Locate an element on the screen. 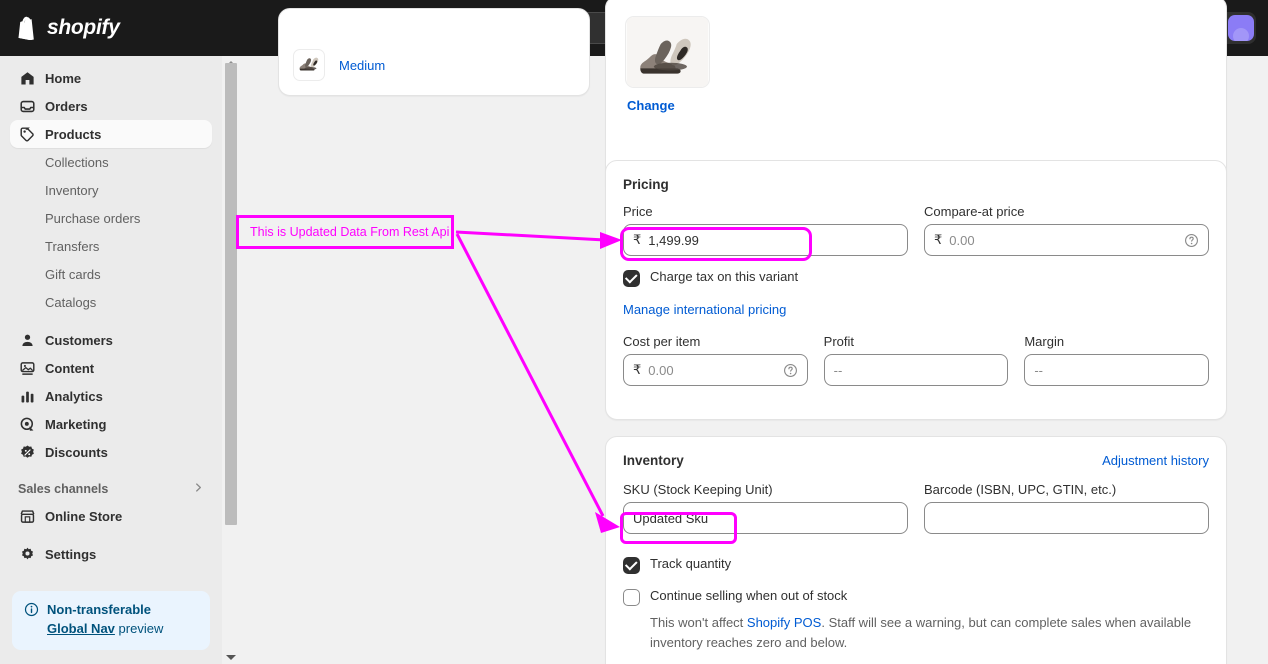 This screenshot has width=1268, height=664. continue-selling-label: Continue selling when out of stock is located at coordinates (749, 595).